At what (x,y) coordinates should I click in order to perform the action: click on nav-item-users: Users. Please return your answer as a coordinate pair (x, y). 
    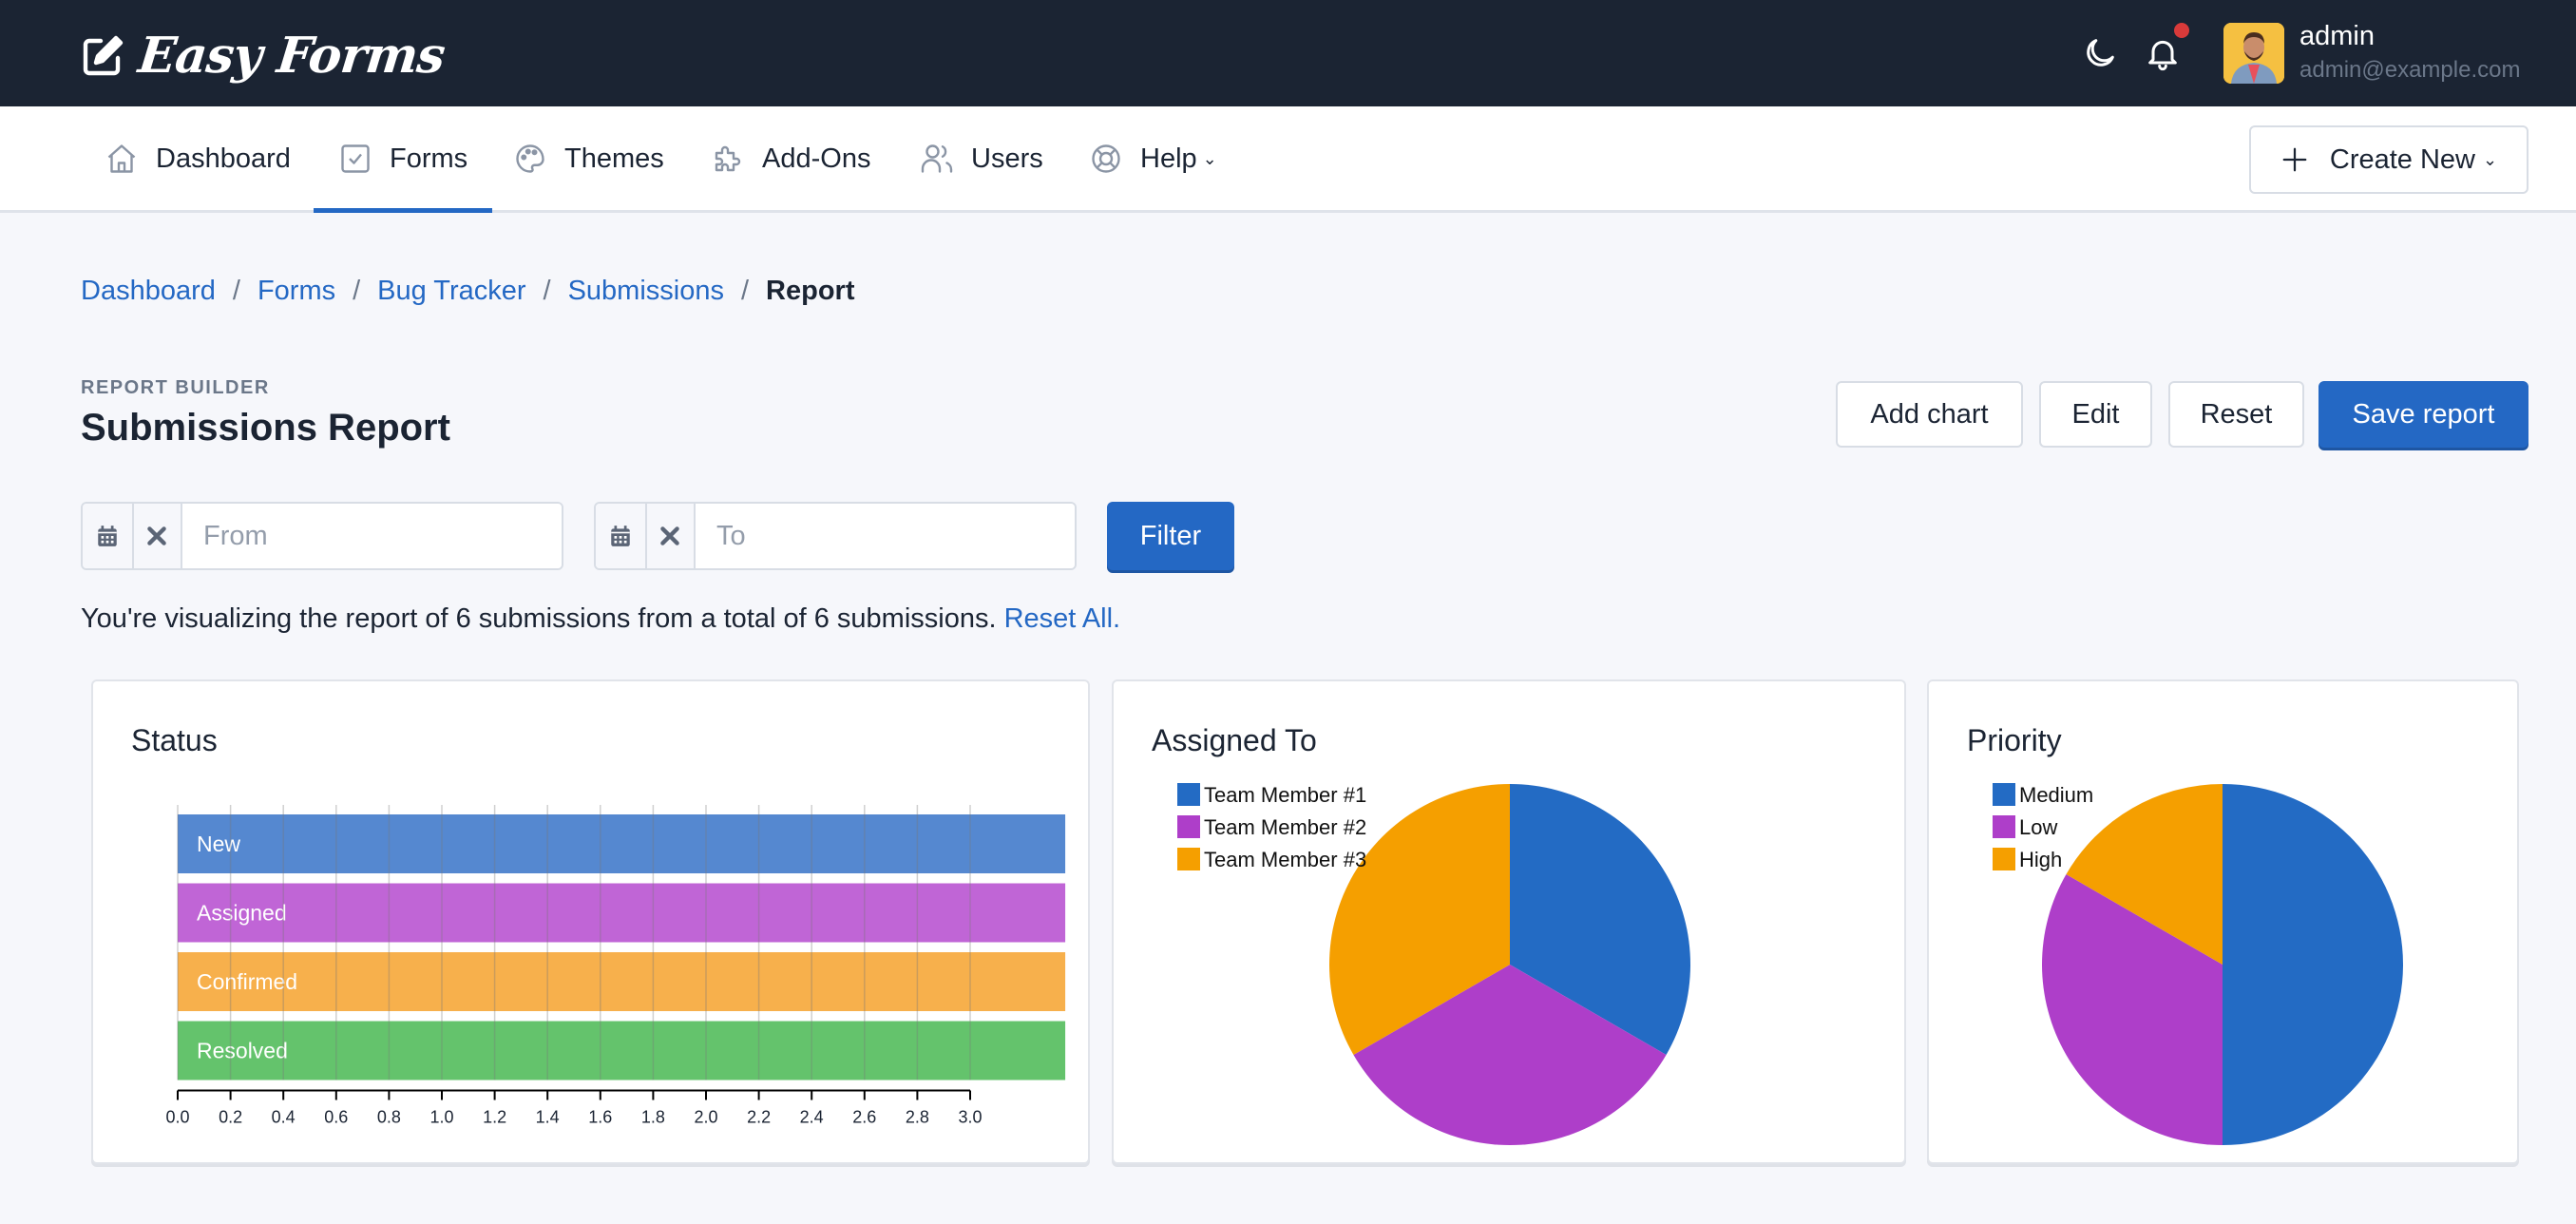
    Looking at the image, I should click on (982, 159).